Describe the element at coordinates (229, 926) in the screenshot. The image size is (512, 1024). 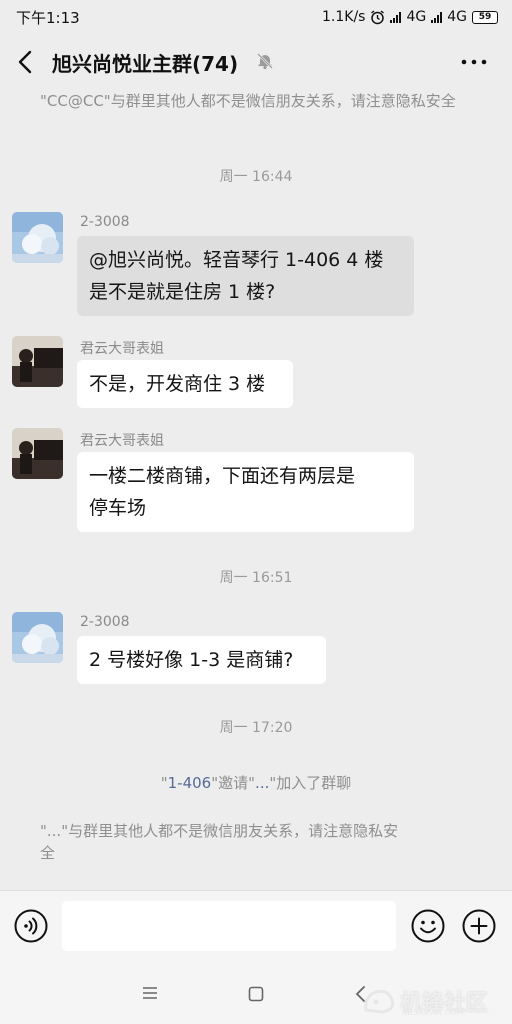
I see `message-input` at that location.